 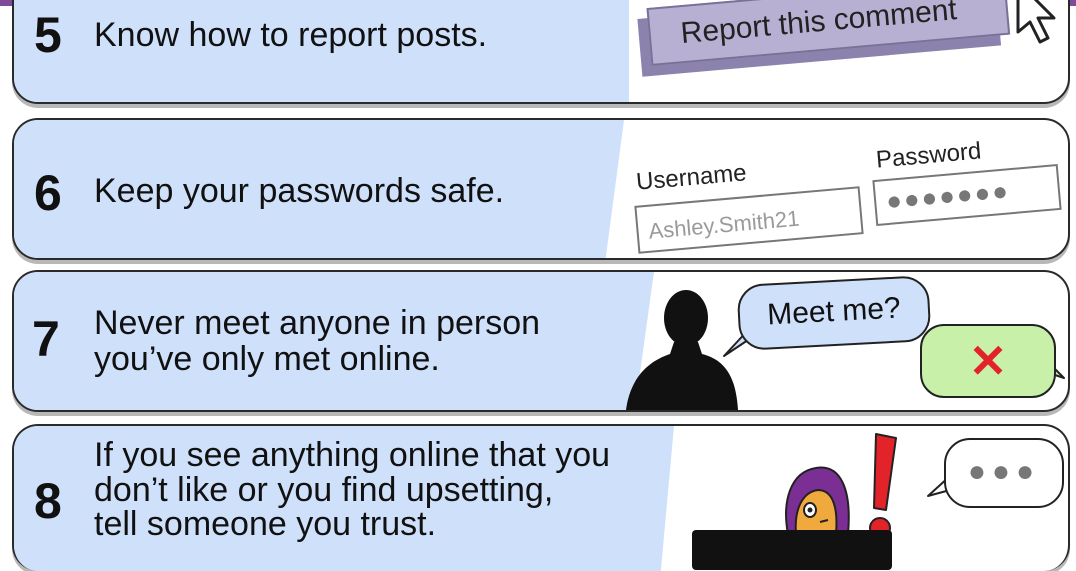 I want to click on username-field: Ashley.Smith21, so click(x=749, y=220).